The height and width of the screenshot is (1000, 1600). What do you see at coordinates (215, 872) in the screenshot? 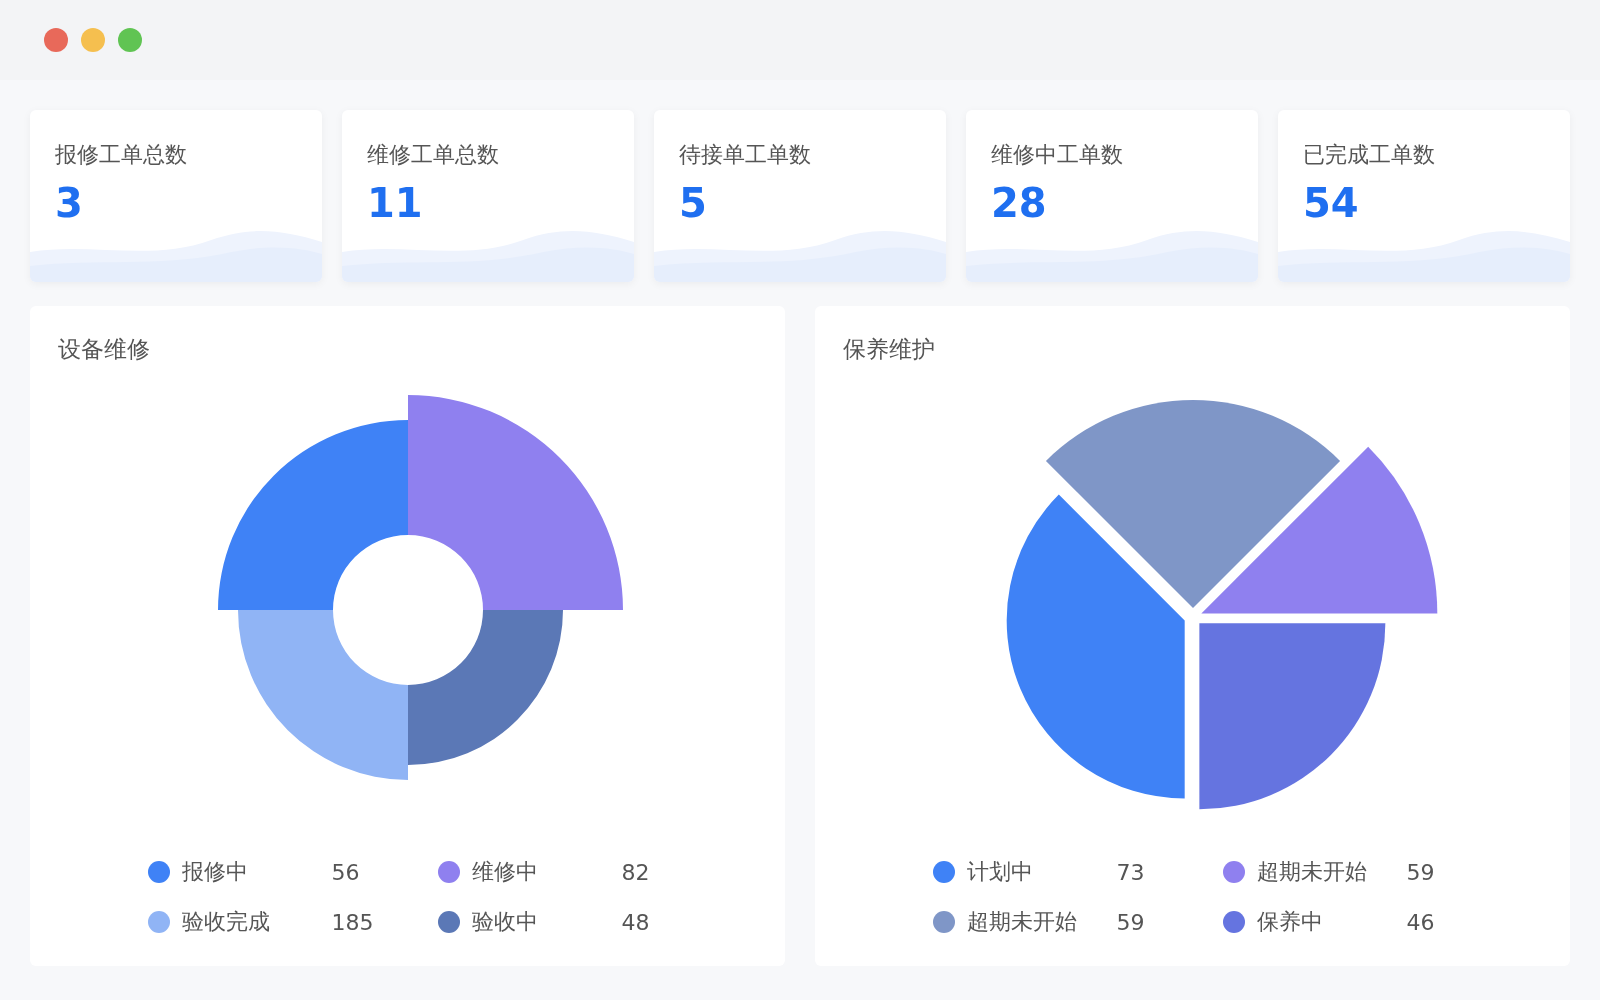
I see `legend-label: 报修中` at bounding box center [215, 872].